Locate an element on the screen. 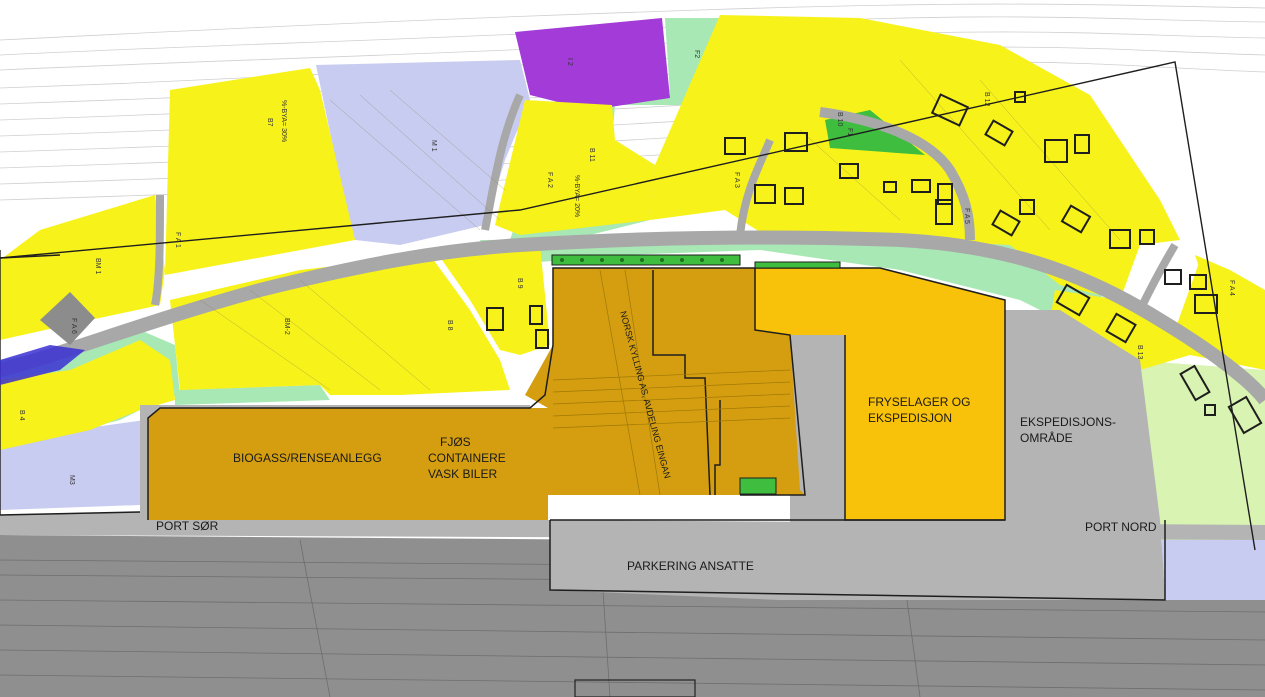 The image size is (1265, 697). label-fjos-2: CONTAINERE is located at coordinates (467, 458).